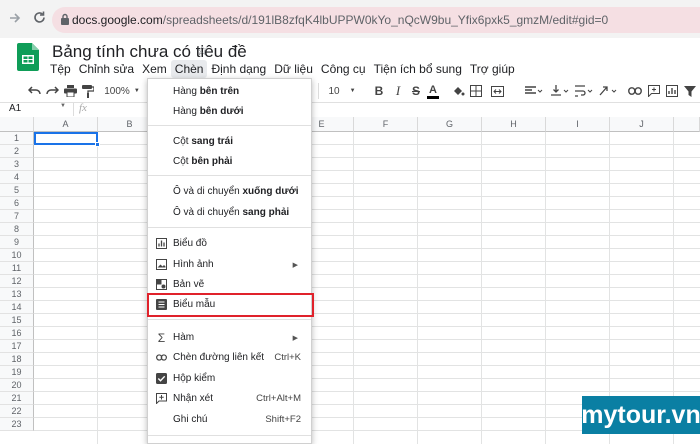 The width and height of the screenshot is (700, 444). I want to click on font-size-select: 10 ▼, so click(342, 91).